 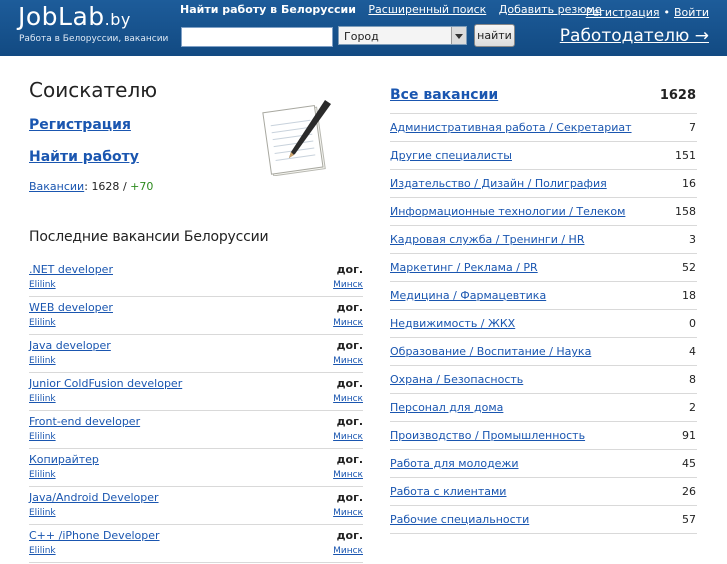 What do you see at coordinates (196, 354) in the screenshot?
I see `job-row: Java developer дог. Elilink Минск` at bounding box center [196, 354].